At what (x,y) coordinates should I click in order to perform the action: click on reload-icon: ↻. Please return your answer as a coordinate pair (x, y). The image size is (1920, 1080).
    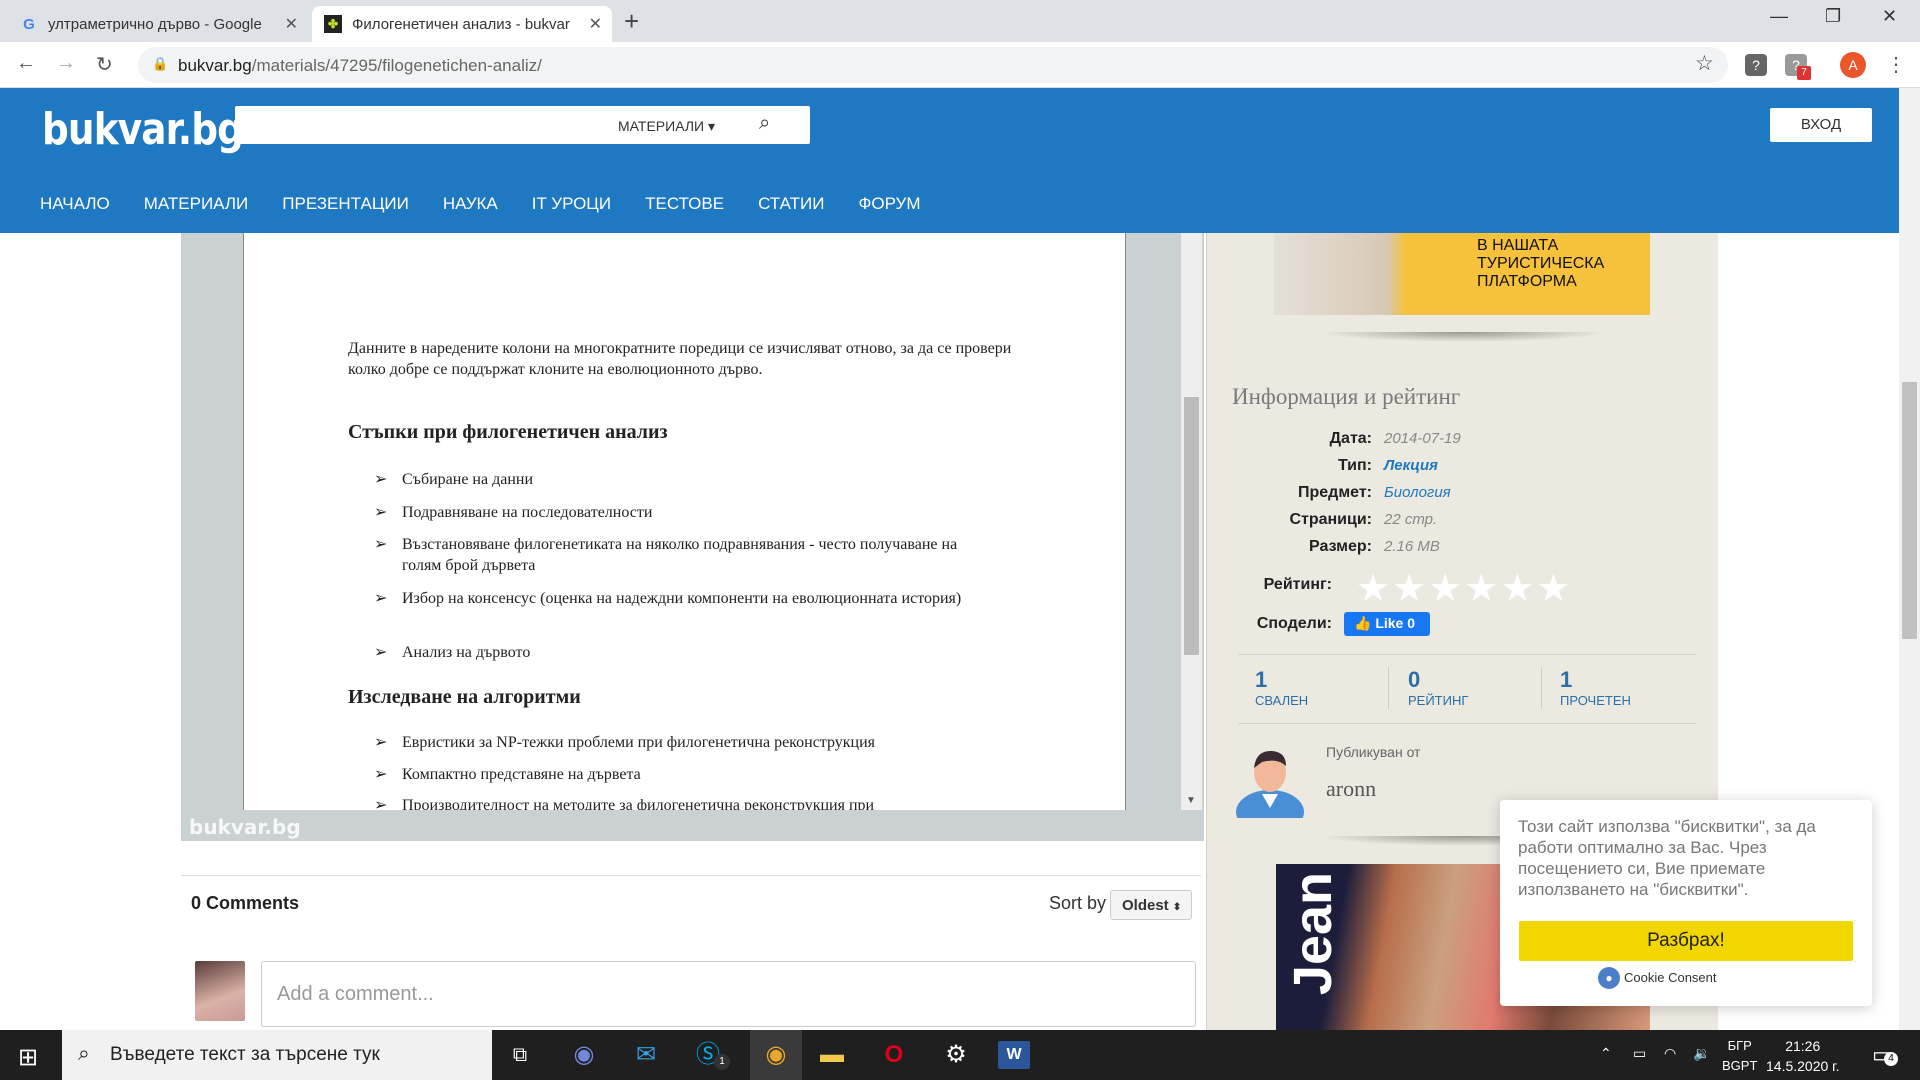
    Looking at the image, I should click on (104, 64).